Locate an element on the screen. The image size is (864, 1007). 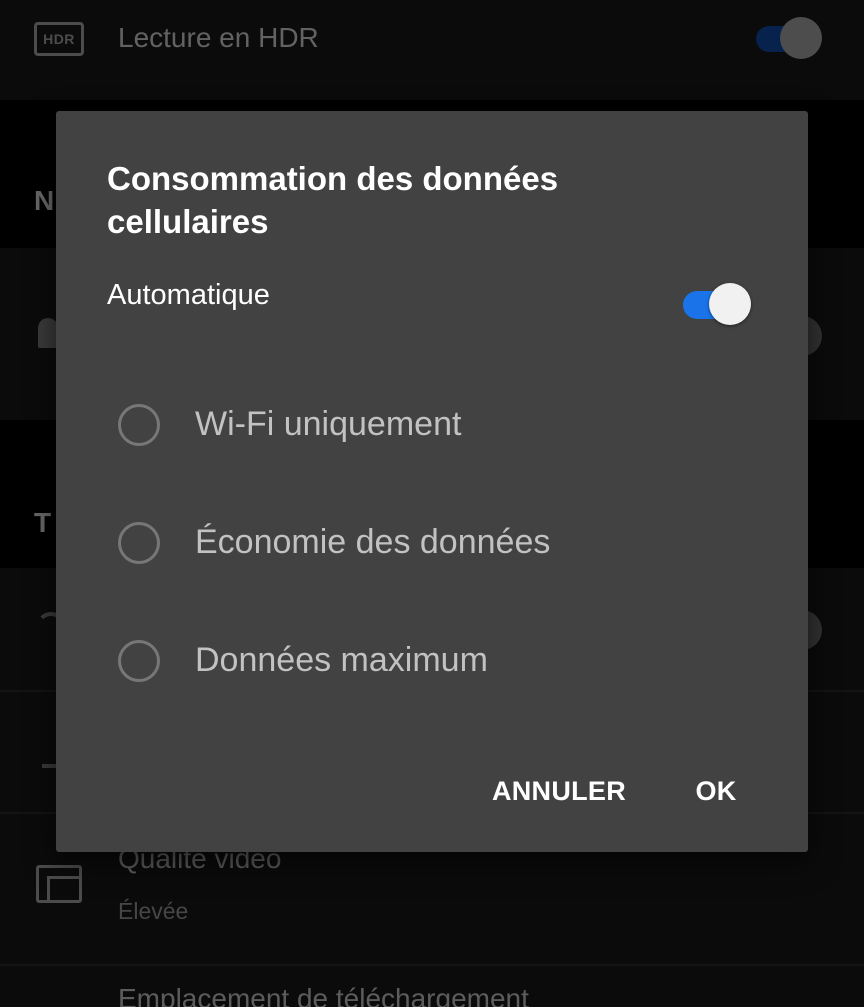
option-label: Wi-Fi uniquement is located at coordinates (328, 424).